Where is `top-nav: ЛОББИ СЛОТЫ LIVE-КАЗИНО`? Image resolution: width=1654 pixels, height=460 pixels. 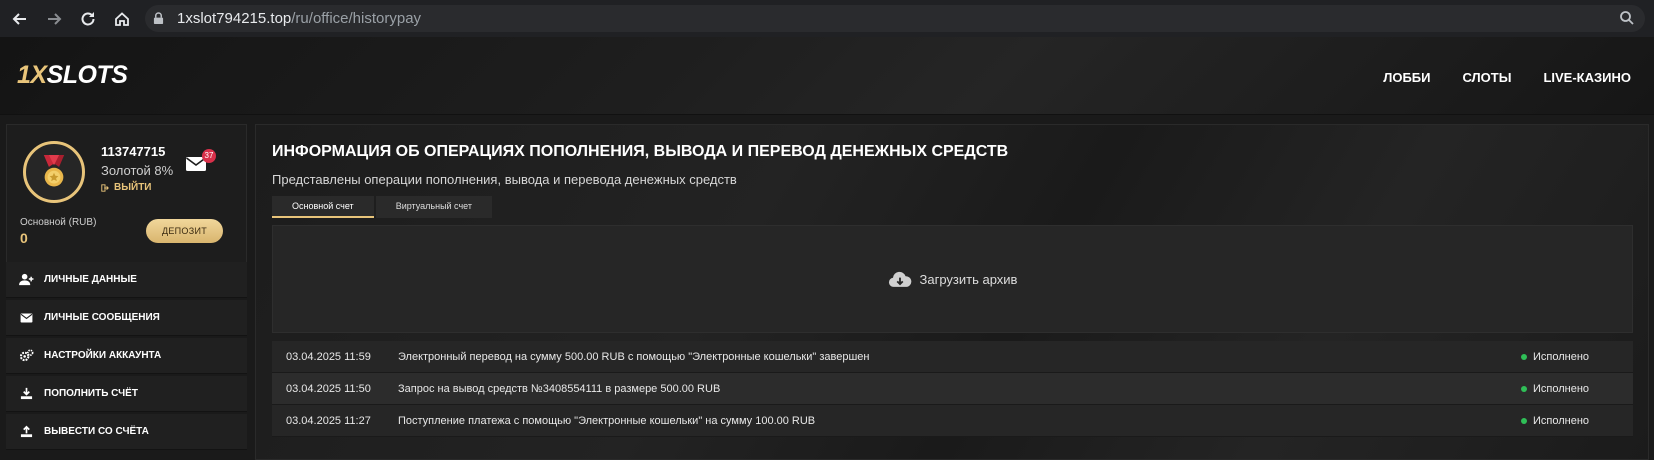 top-nav: ЛОББИ СЛОТЫ LIVE-КАЗИНО is located at coordinates (1507, 77).